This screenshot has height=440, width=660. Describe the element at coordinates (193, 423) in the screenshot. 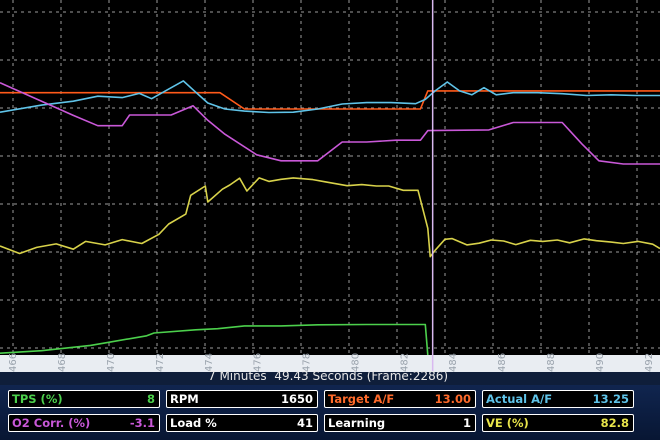

I see `gauge-label: Load %` at that location.